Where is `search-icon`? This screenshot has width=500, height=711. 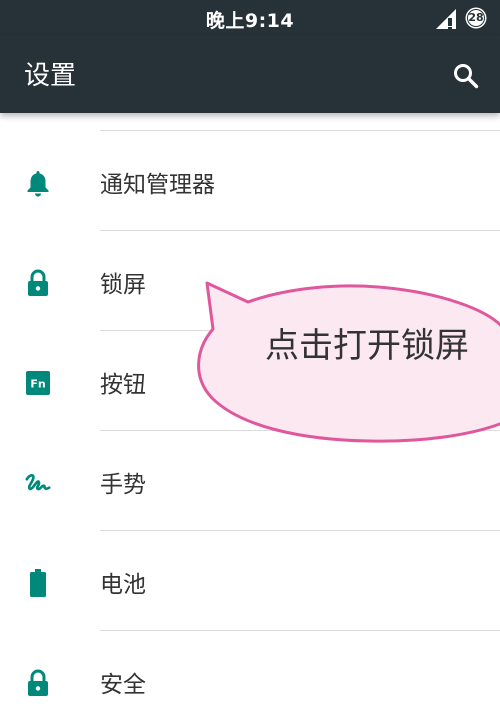
search-icon is located at coordinates (466, 76).